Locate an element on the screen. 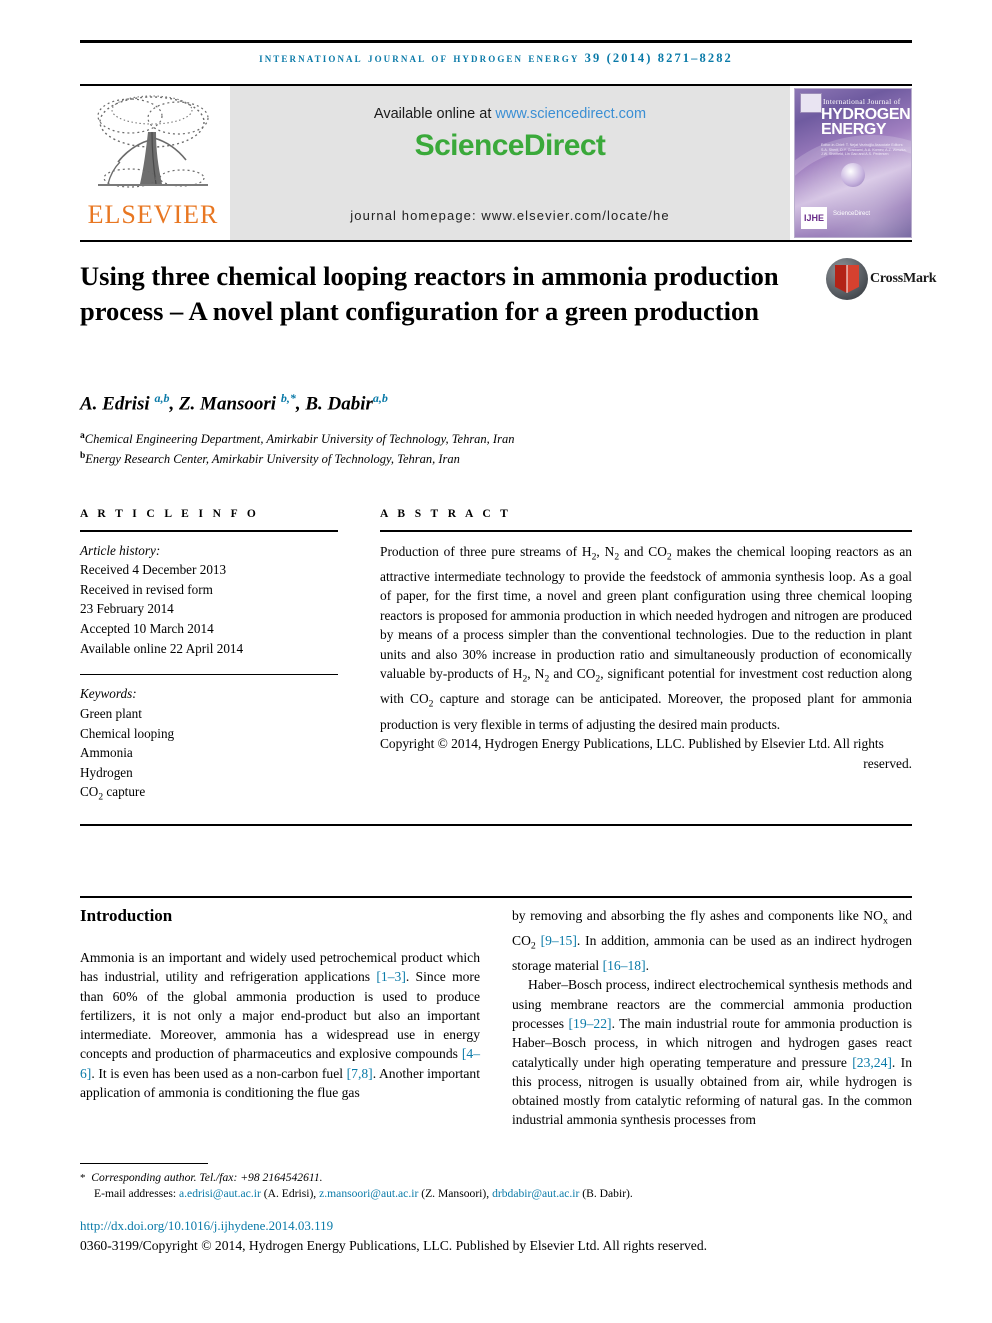 The height and width of the screenshot is (1323, 992). elsevier-wordmark: ELSEVIER is located at coordinates (153, 214).